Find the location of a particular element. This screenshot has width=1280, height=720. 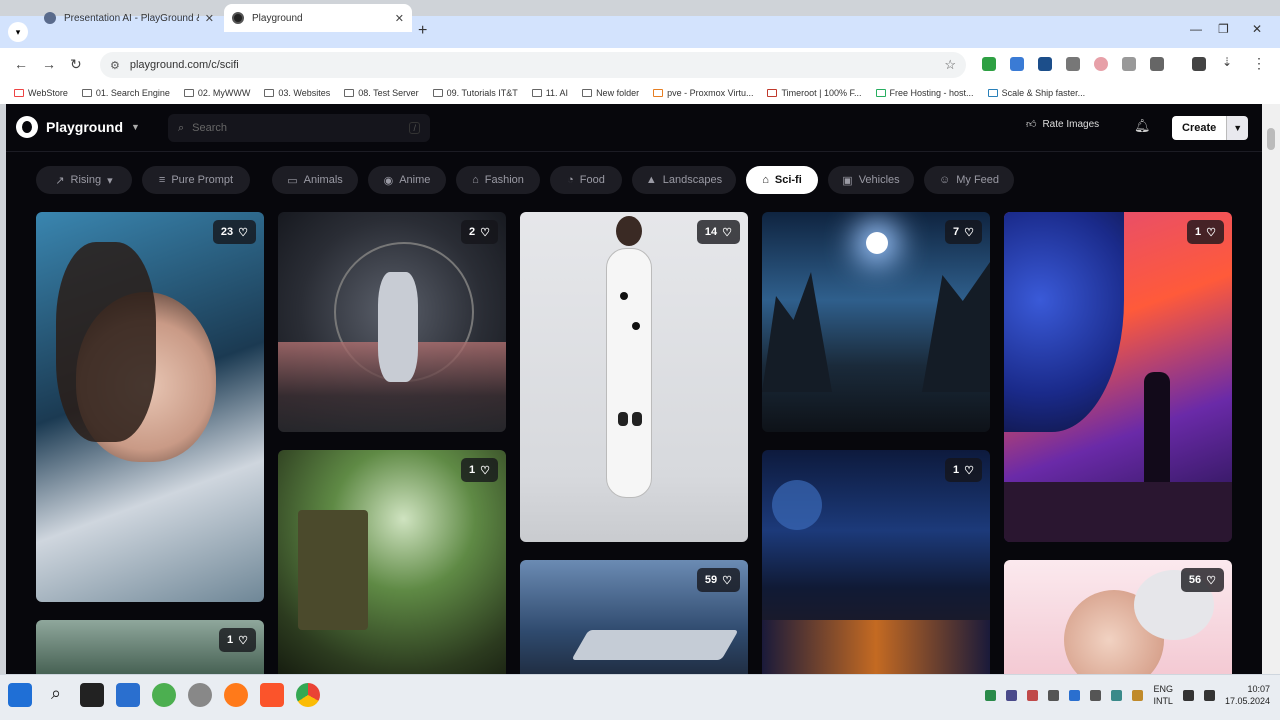

likes-badge: 56 ♡ is located at coordinates (1202, 580).